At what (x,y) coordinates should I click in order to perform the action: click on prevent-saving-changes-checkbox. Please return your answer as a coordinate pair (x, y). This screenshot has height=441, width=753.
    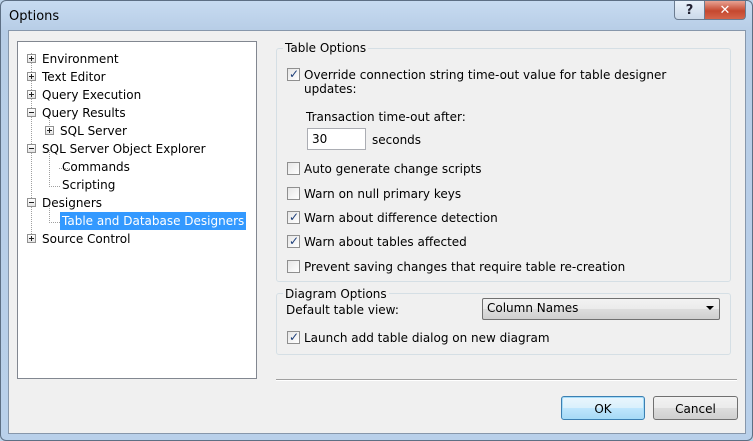
    Looking at the image, I should click on (293, 266).